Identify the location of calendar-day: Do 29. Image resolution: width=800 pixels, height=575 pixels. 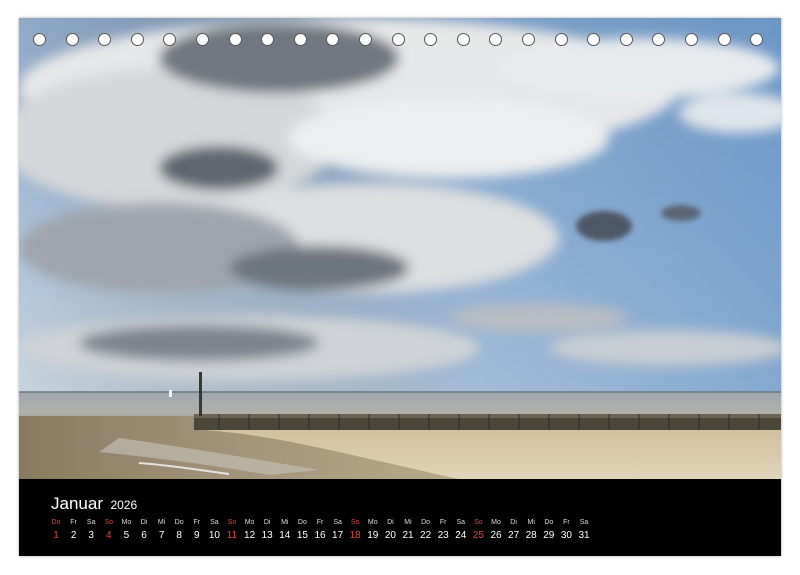
(549, 530).